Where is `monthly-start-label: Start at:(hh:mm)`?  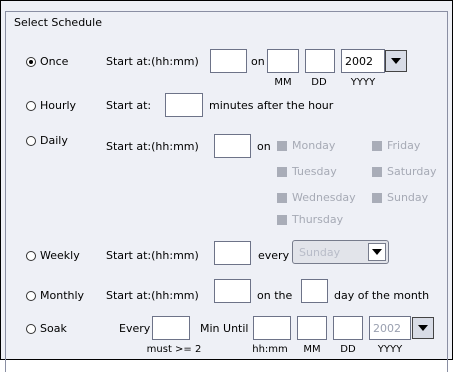
monthly-start-label: Start at:(hh:mm) is located at coordinates (152, 295).